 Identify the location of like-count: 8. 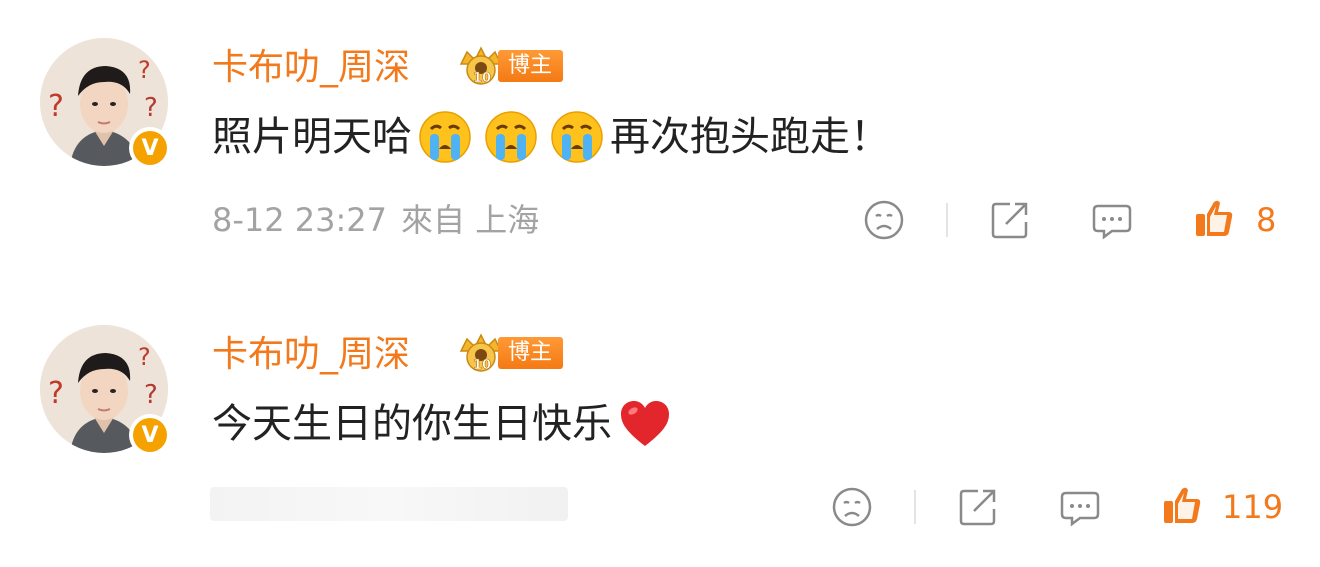
(1266, 220).